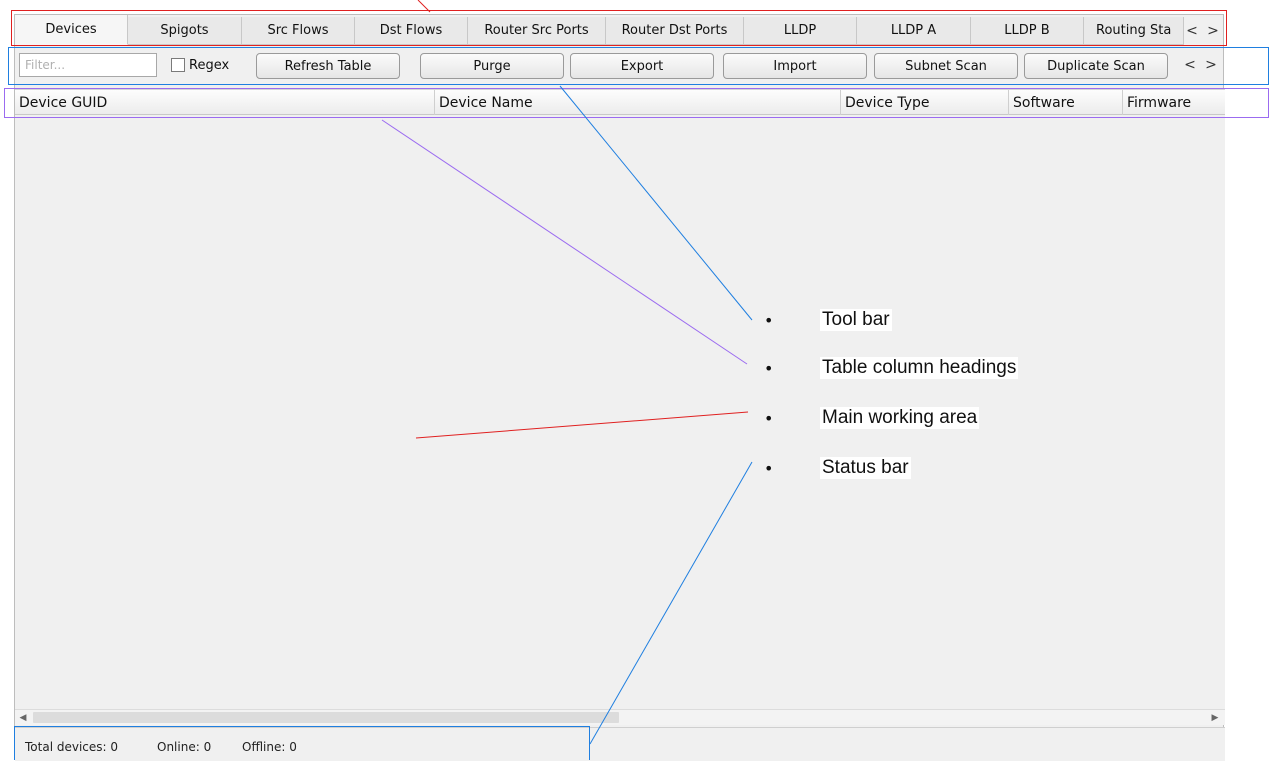 The width and height of the screenshot is (1269, 761). I want to click on column-header-label: Software, so click(1044, 102).